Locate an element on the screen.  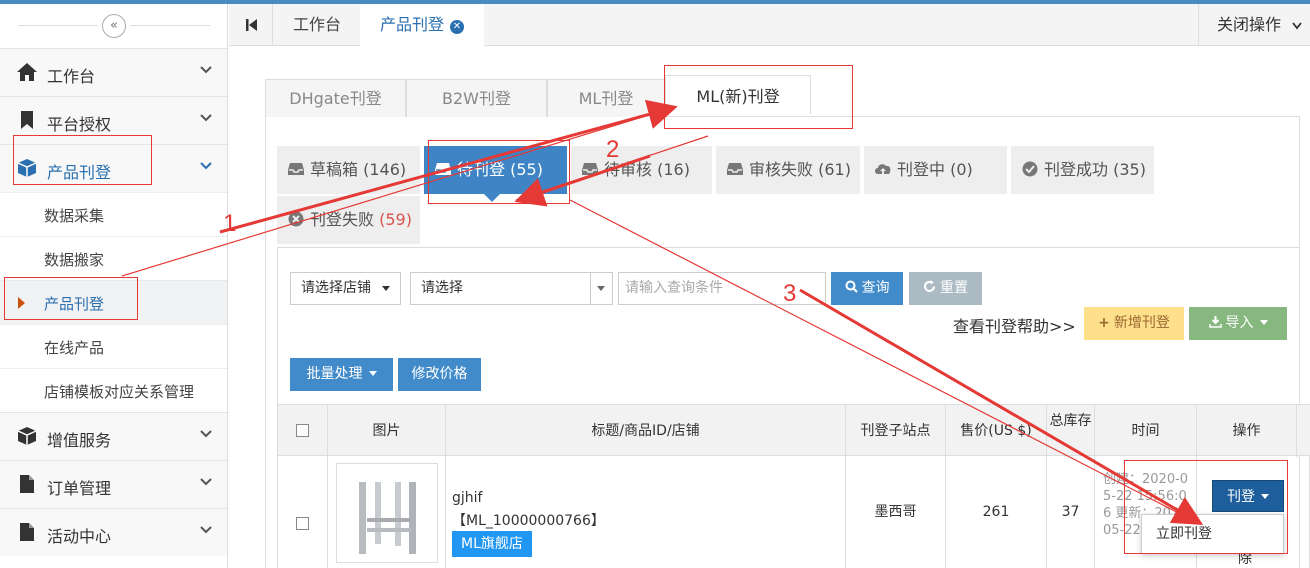
sidebar-subitem-label: 数据采集 is located at coordinates (74, 216).